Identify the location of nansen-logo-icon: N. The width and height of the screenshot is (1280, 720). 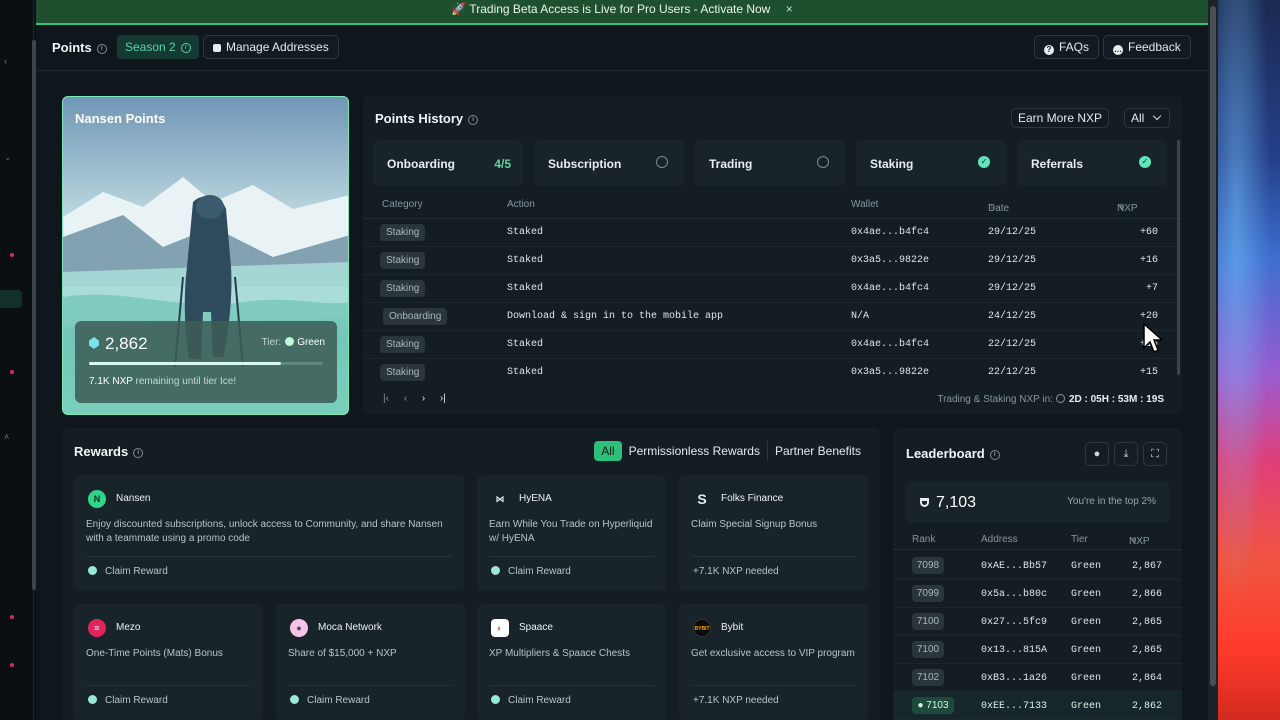
(97, 499).